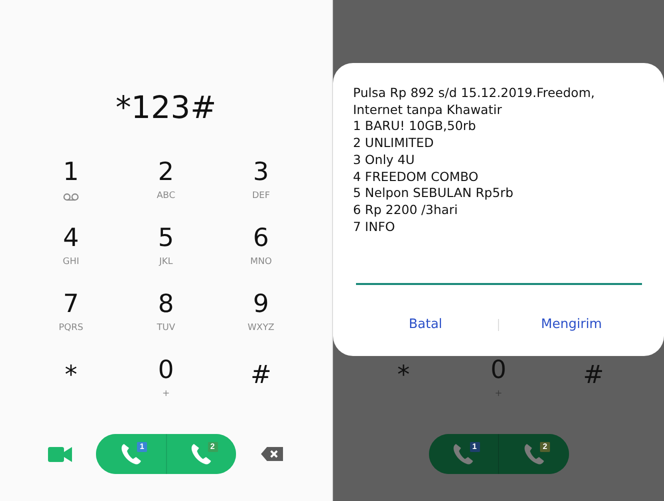 The image size is (664, 501). Describe the element at coordinates (272, 454) in the screenshot. I see `backspace-icon` at that location.